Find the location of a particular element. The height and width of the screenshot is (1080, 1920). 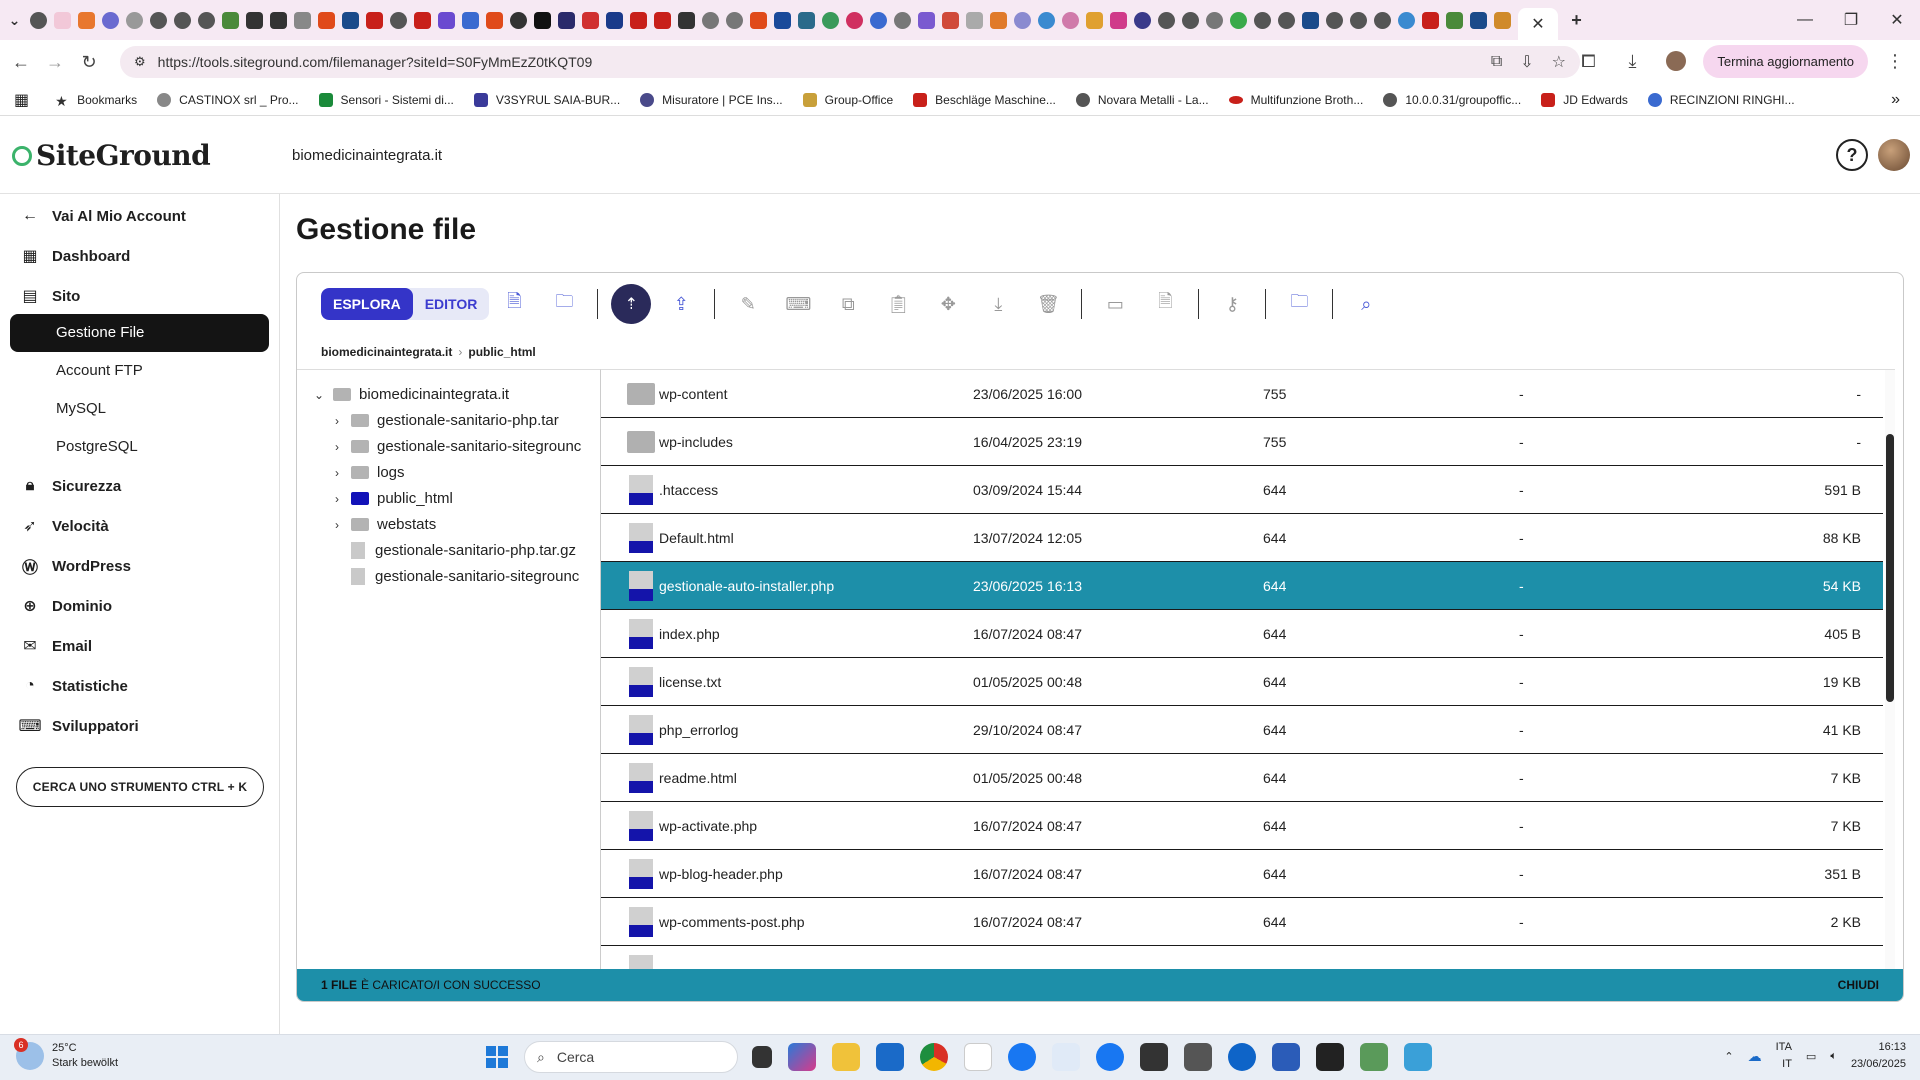

avatar is located at coordinates (1894, 155).